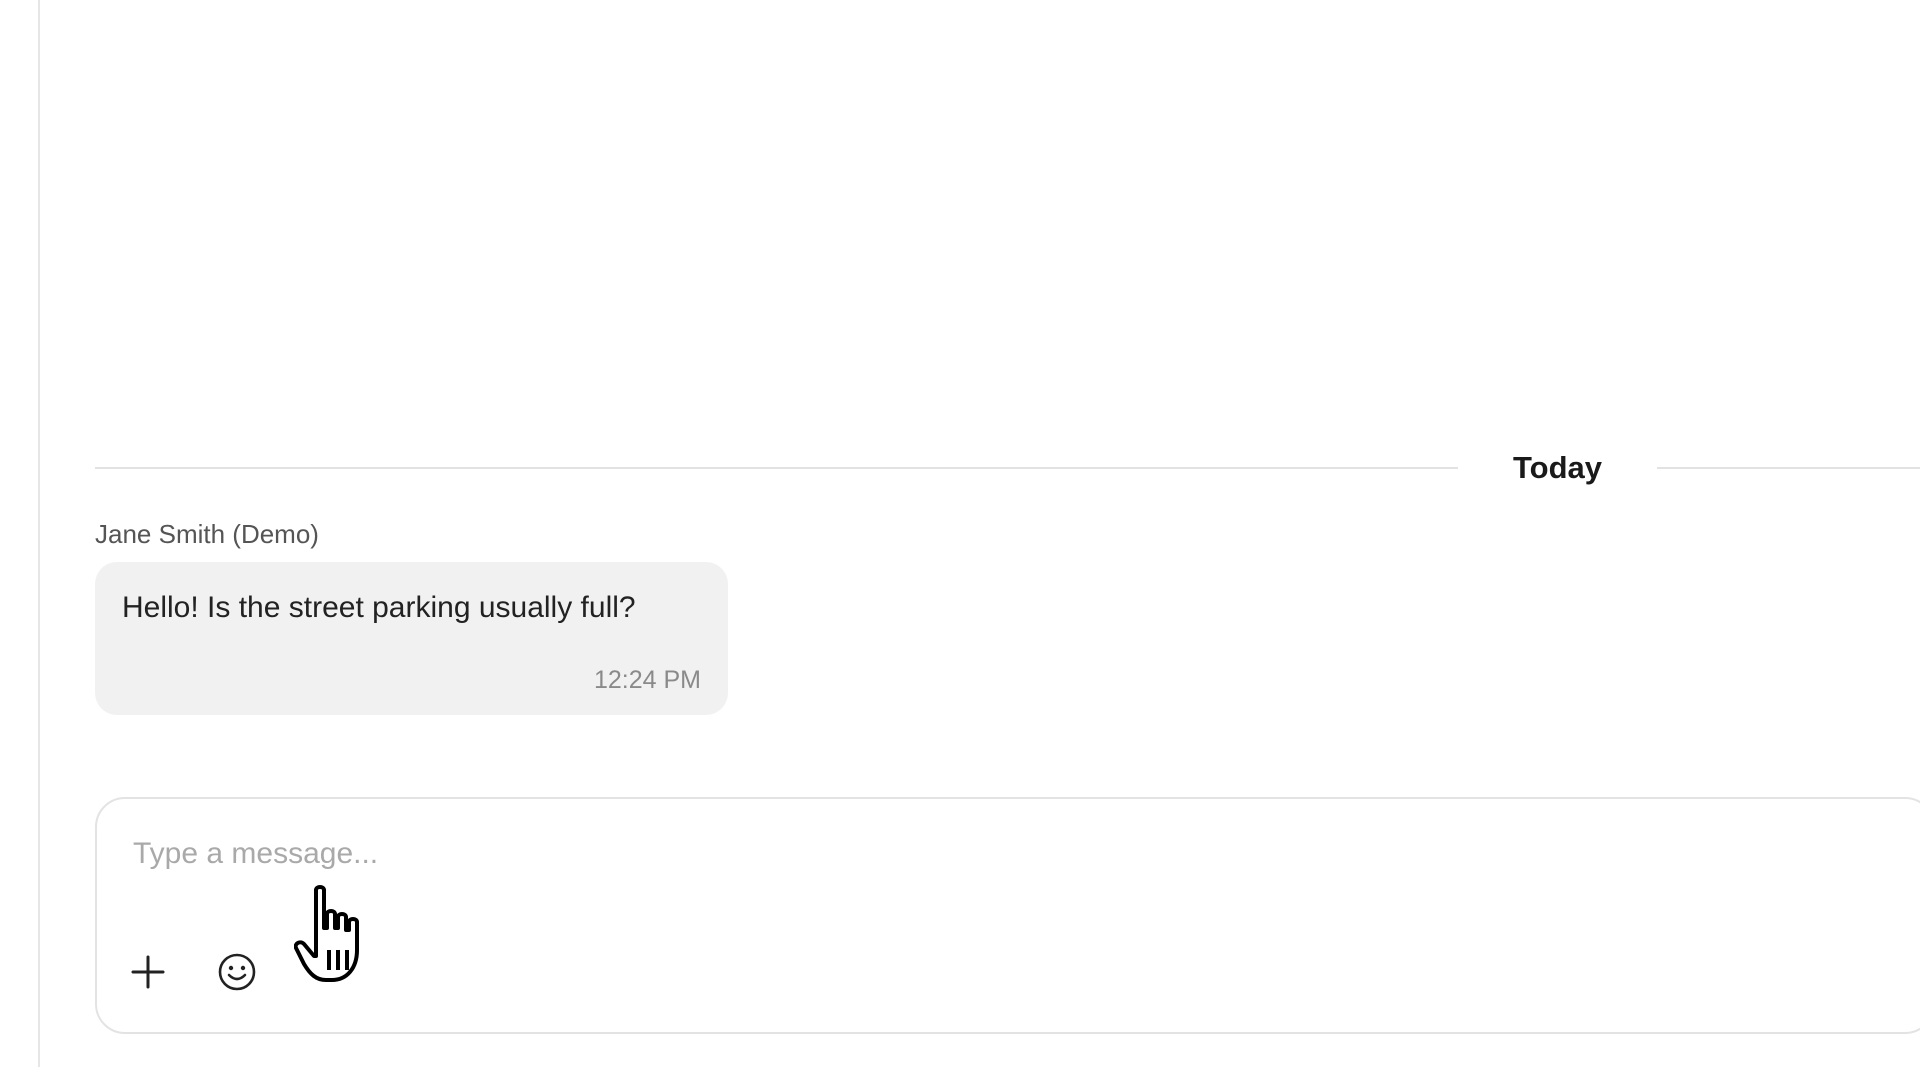 The image size is (1920, 1067). What do you see at coordinates (1788, 468) in the screenshot?
I see `divider-line-right` at bounding box center [1788, 468].